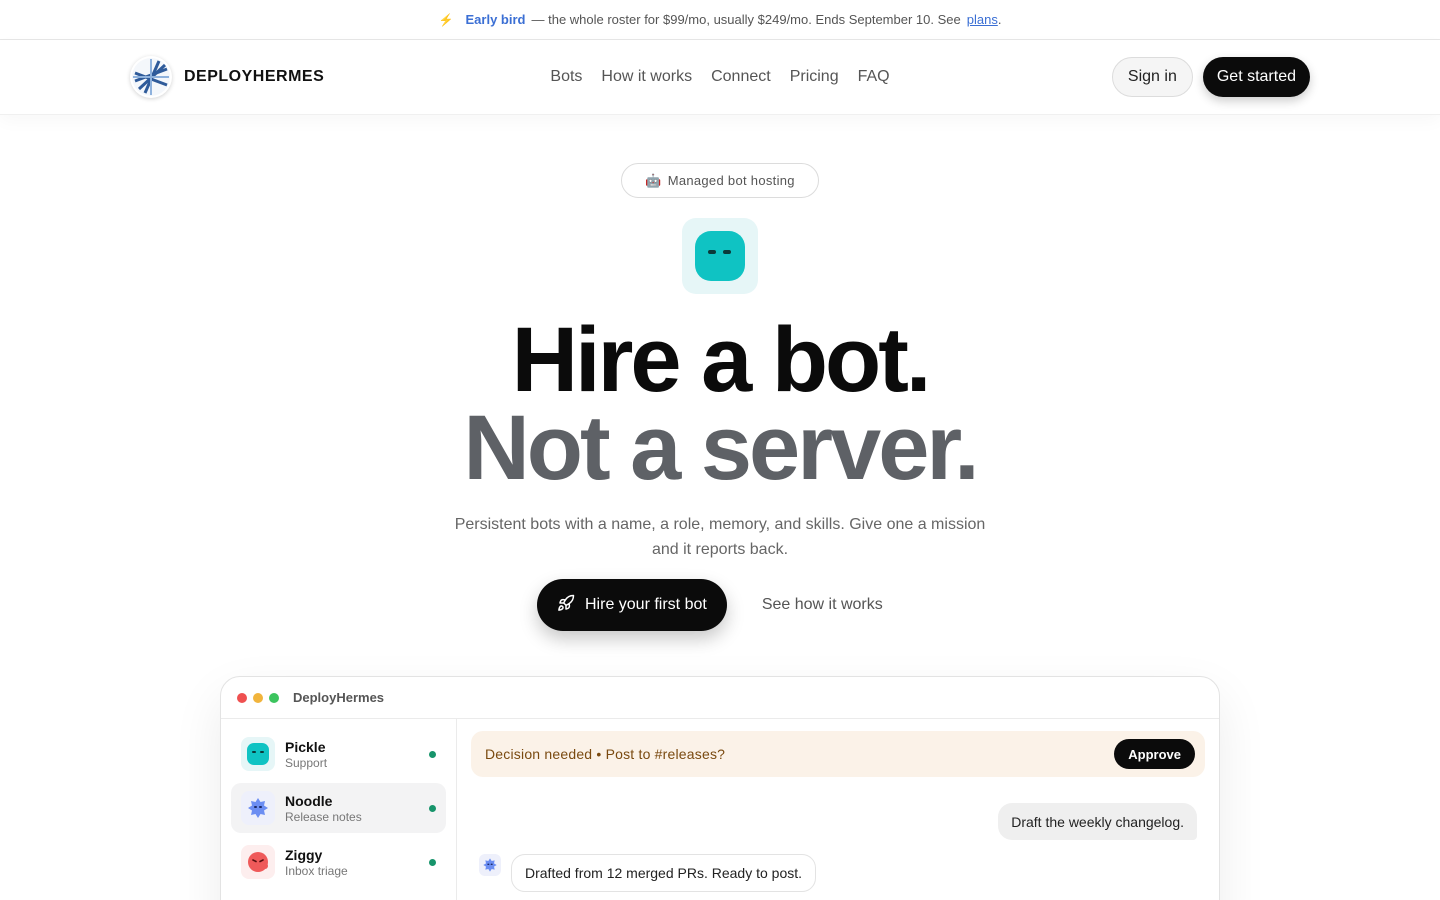  I want to click on pill-label: Managed bot hosting, so click(731, 180).